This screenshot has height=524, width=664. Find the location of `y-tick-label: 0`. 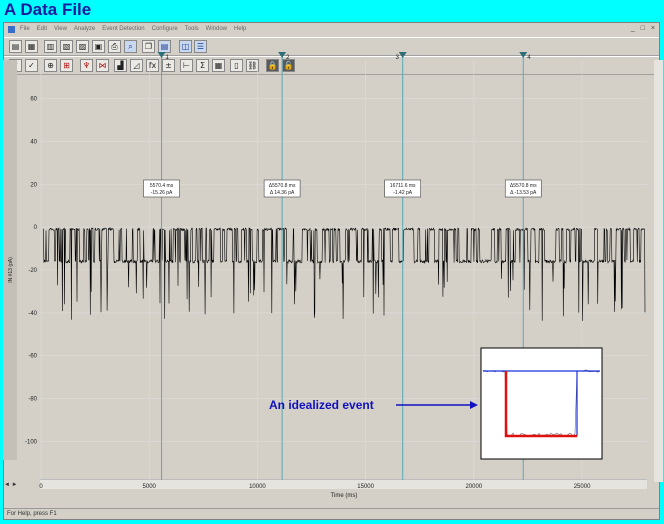

y-tick-label: 0 is located at coordinates (36, 228).